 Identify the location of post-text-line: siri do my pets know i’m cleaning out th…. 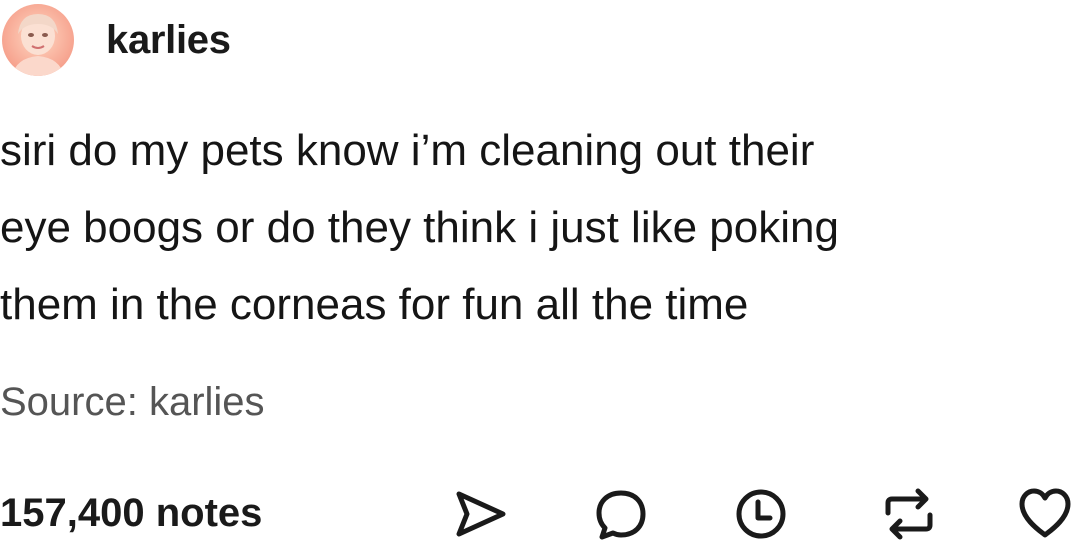
(407, 150).